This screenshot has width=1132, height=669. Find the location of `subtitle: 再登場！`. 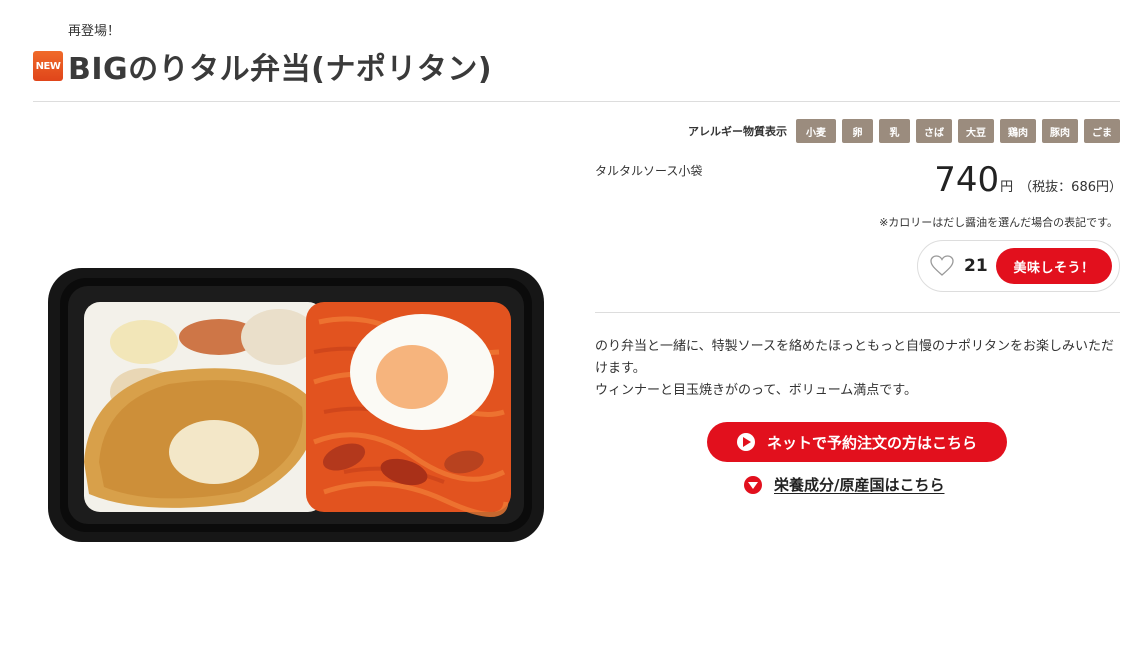

subtitle: 再登場！ is located at coordinates (94, 31).